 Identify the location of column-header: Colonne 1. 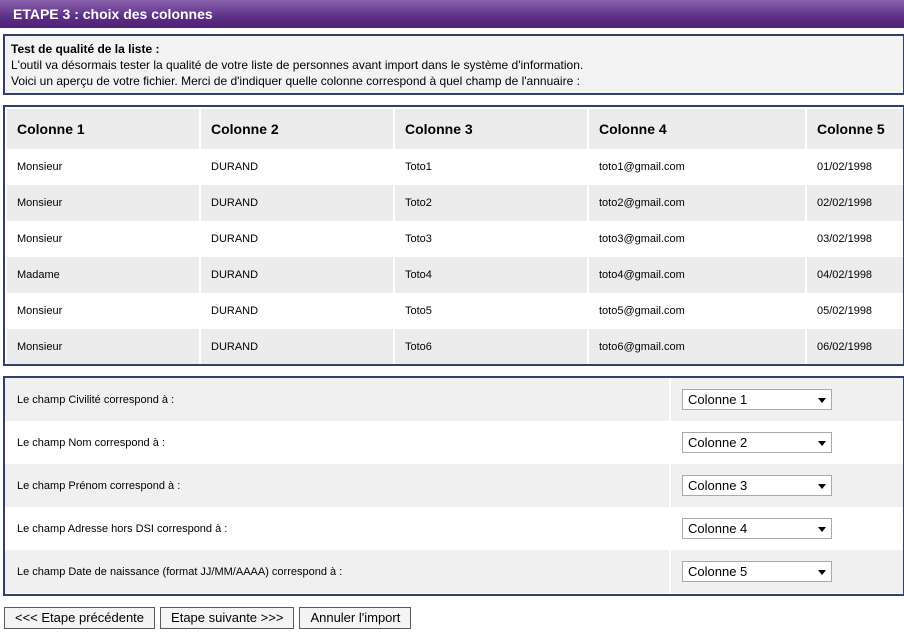
(104, 129).